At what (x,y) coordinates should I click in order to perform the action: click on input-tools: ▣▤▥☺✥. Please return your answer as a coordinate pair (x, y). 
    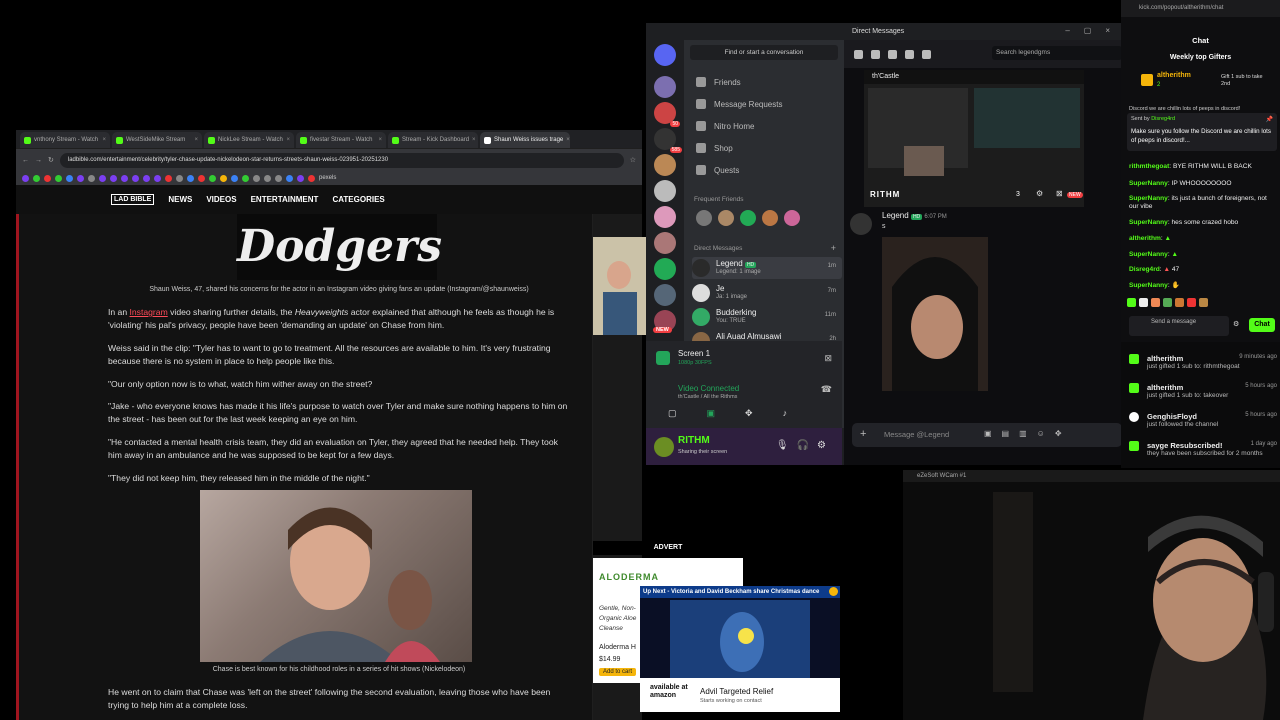
    Looking at the image, I should click on (1028, 433).